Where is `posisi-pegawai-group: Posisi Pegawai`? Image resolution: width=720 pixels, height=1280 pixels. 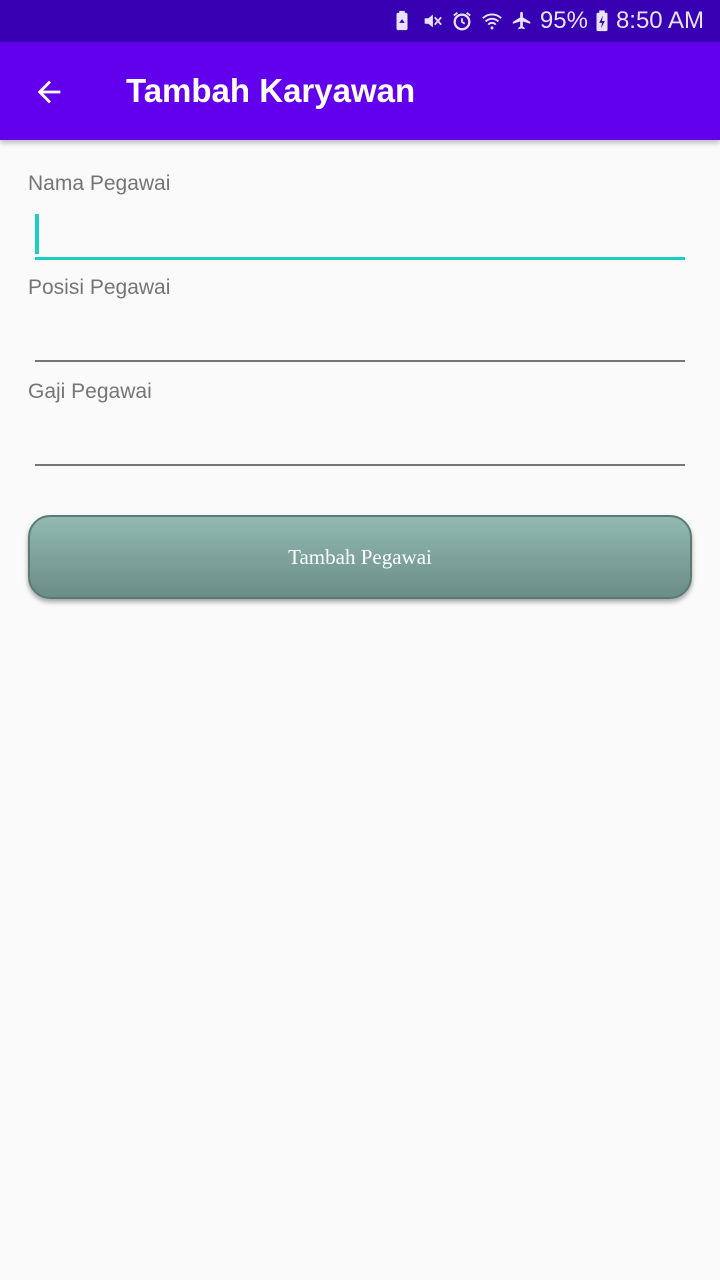
posisi-pegawai-group: Posisi Pegawai is located at coordinates (356, 288).